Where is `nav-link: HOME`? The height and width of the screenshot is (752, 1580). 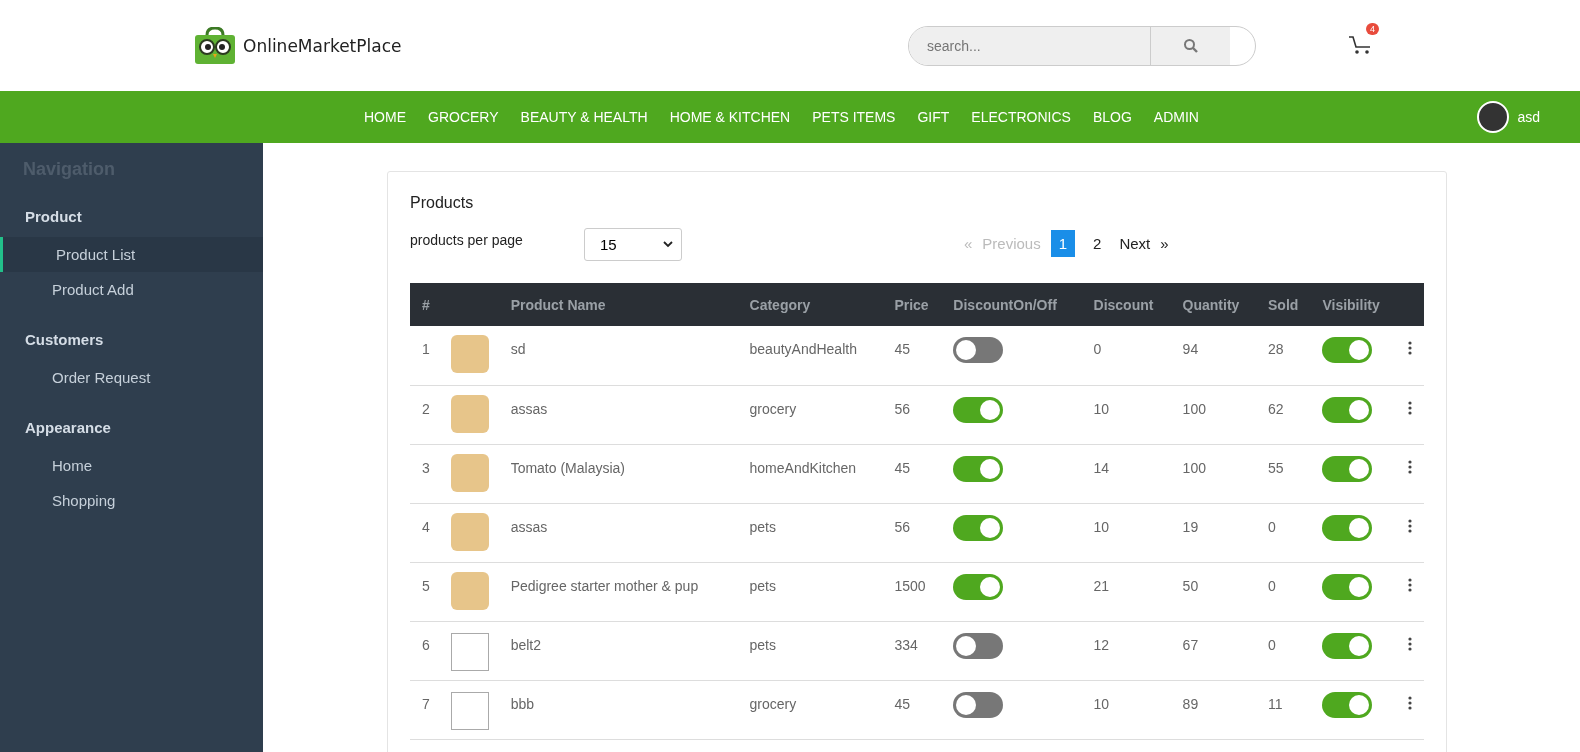 nav-link: HOME is located at coordinates (385, 117).